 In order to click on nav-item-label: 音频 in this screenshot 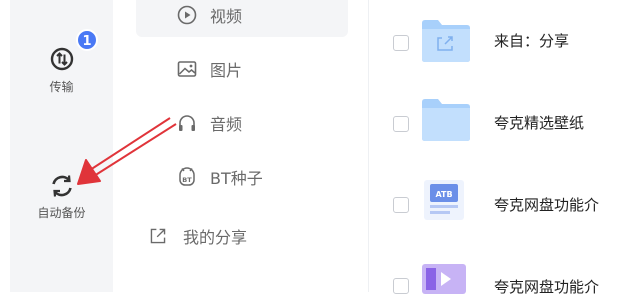, I will do `click(226, 124)`.